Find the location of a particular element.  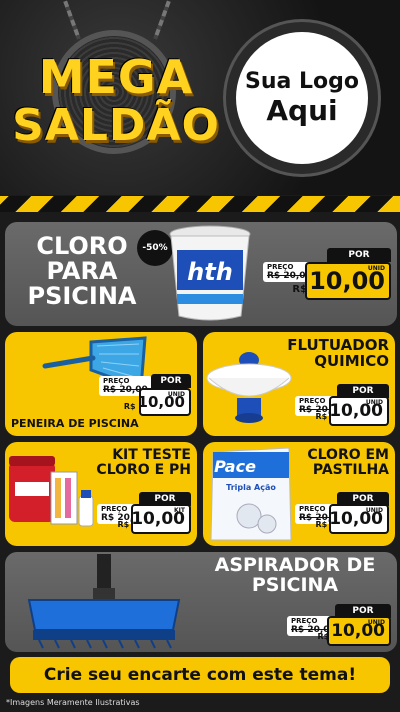

chlorine-tablet-bag-icon: Pace Tripla Ação is located at coordinates (251, 494).